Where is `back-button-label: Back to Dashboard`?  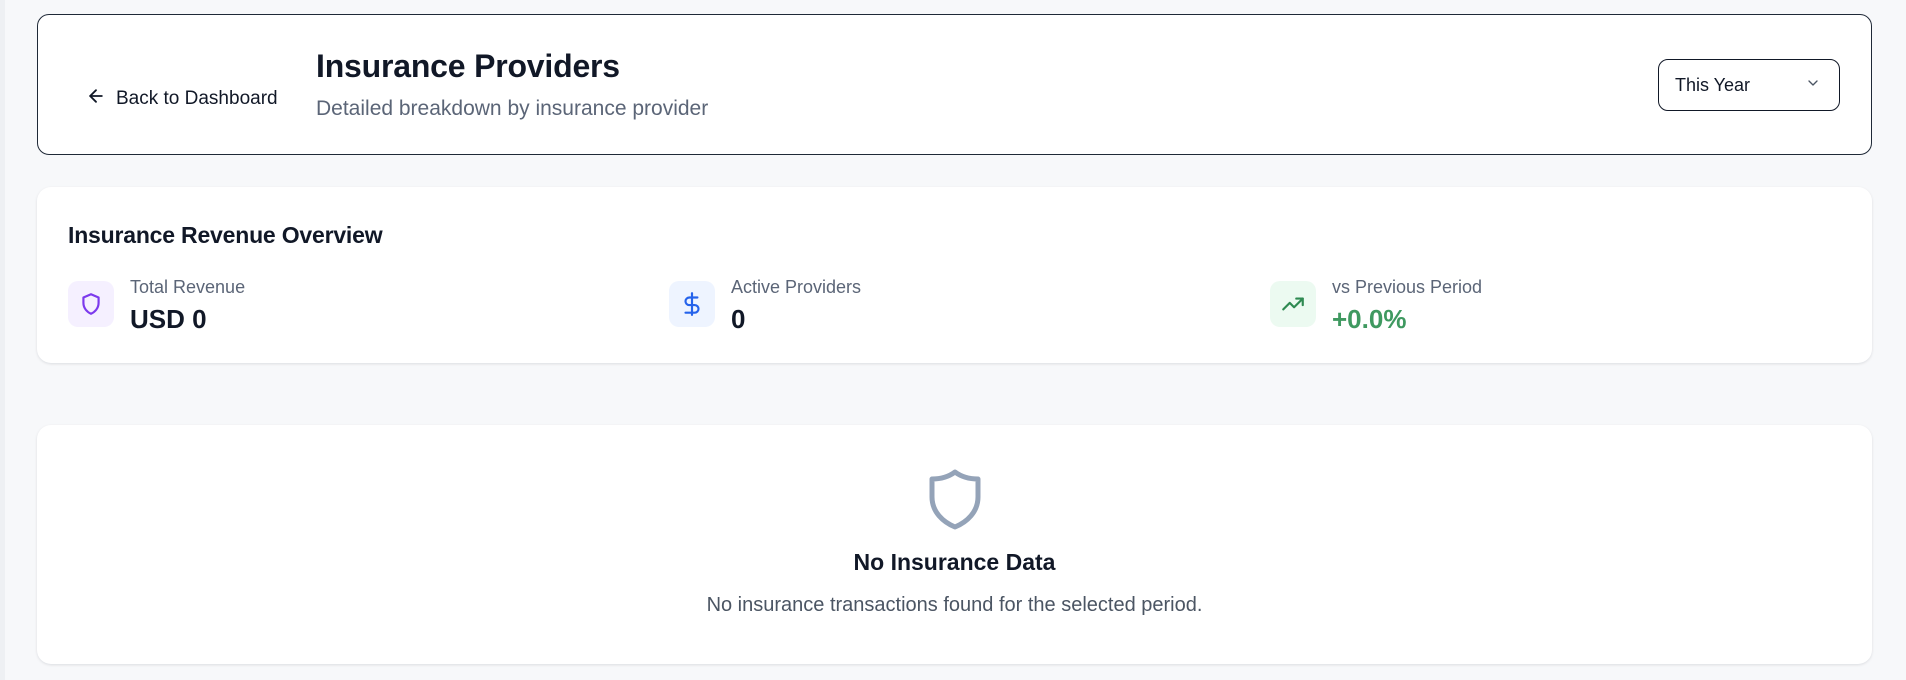 back-button-label: Back to Dashboard is located at coordinates (197, 98).